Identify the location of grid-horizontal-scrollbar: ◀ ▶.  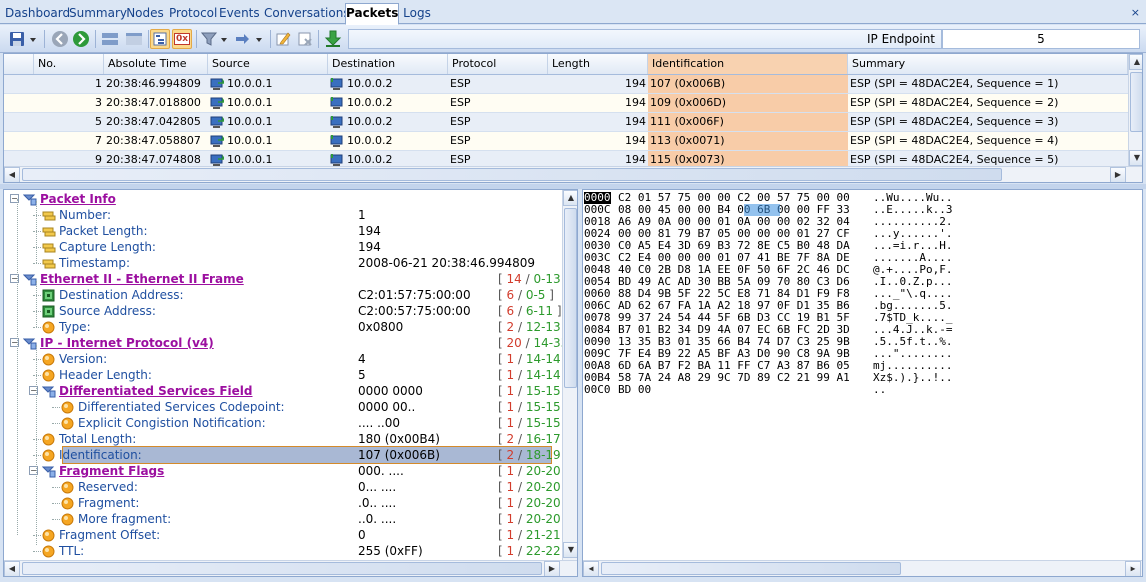
(573, 174).